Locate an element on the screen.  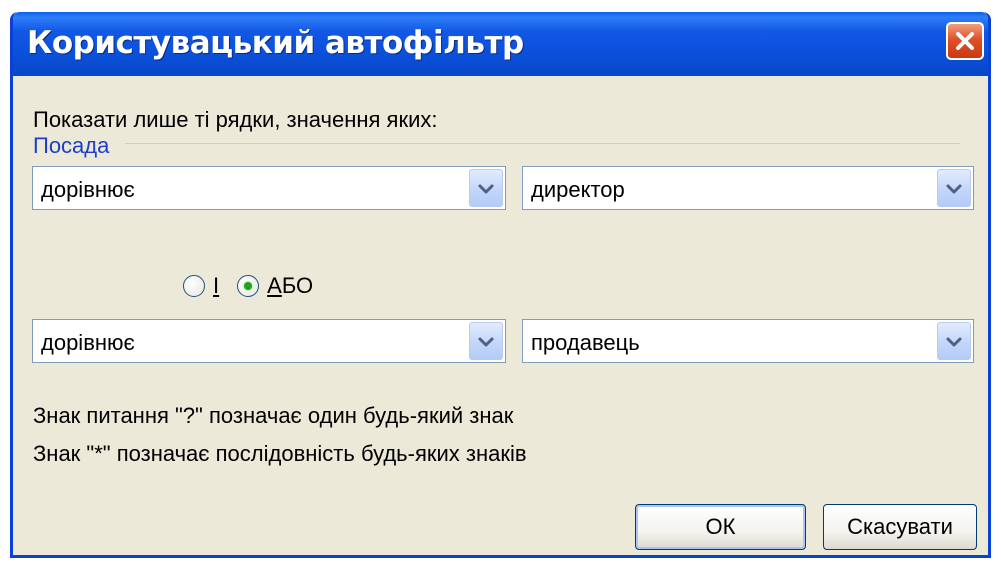
value-select-2-value: продавець is located at coordinates (585, 342).